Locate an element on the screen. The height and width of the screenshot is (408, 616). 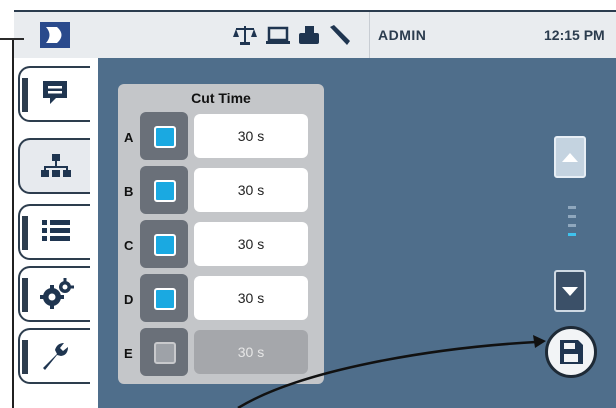
cut-time-row-a: A 30 s is located at coordinates (221, 136).